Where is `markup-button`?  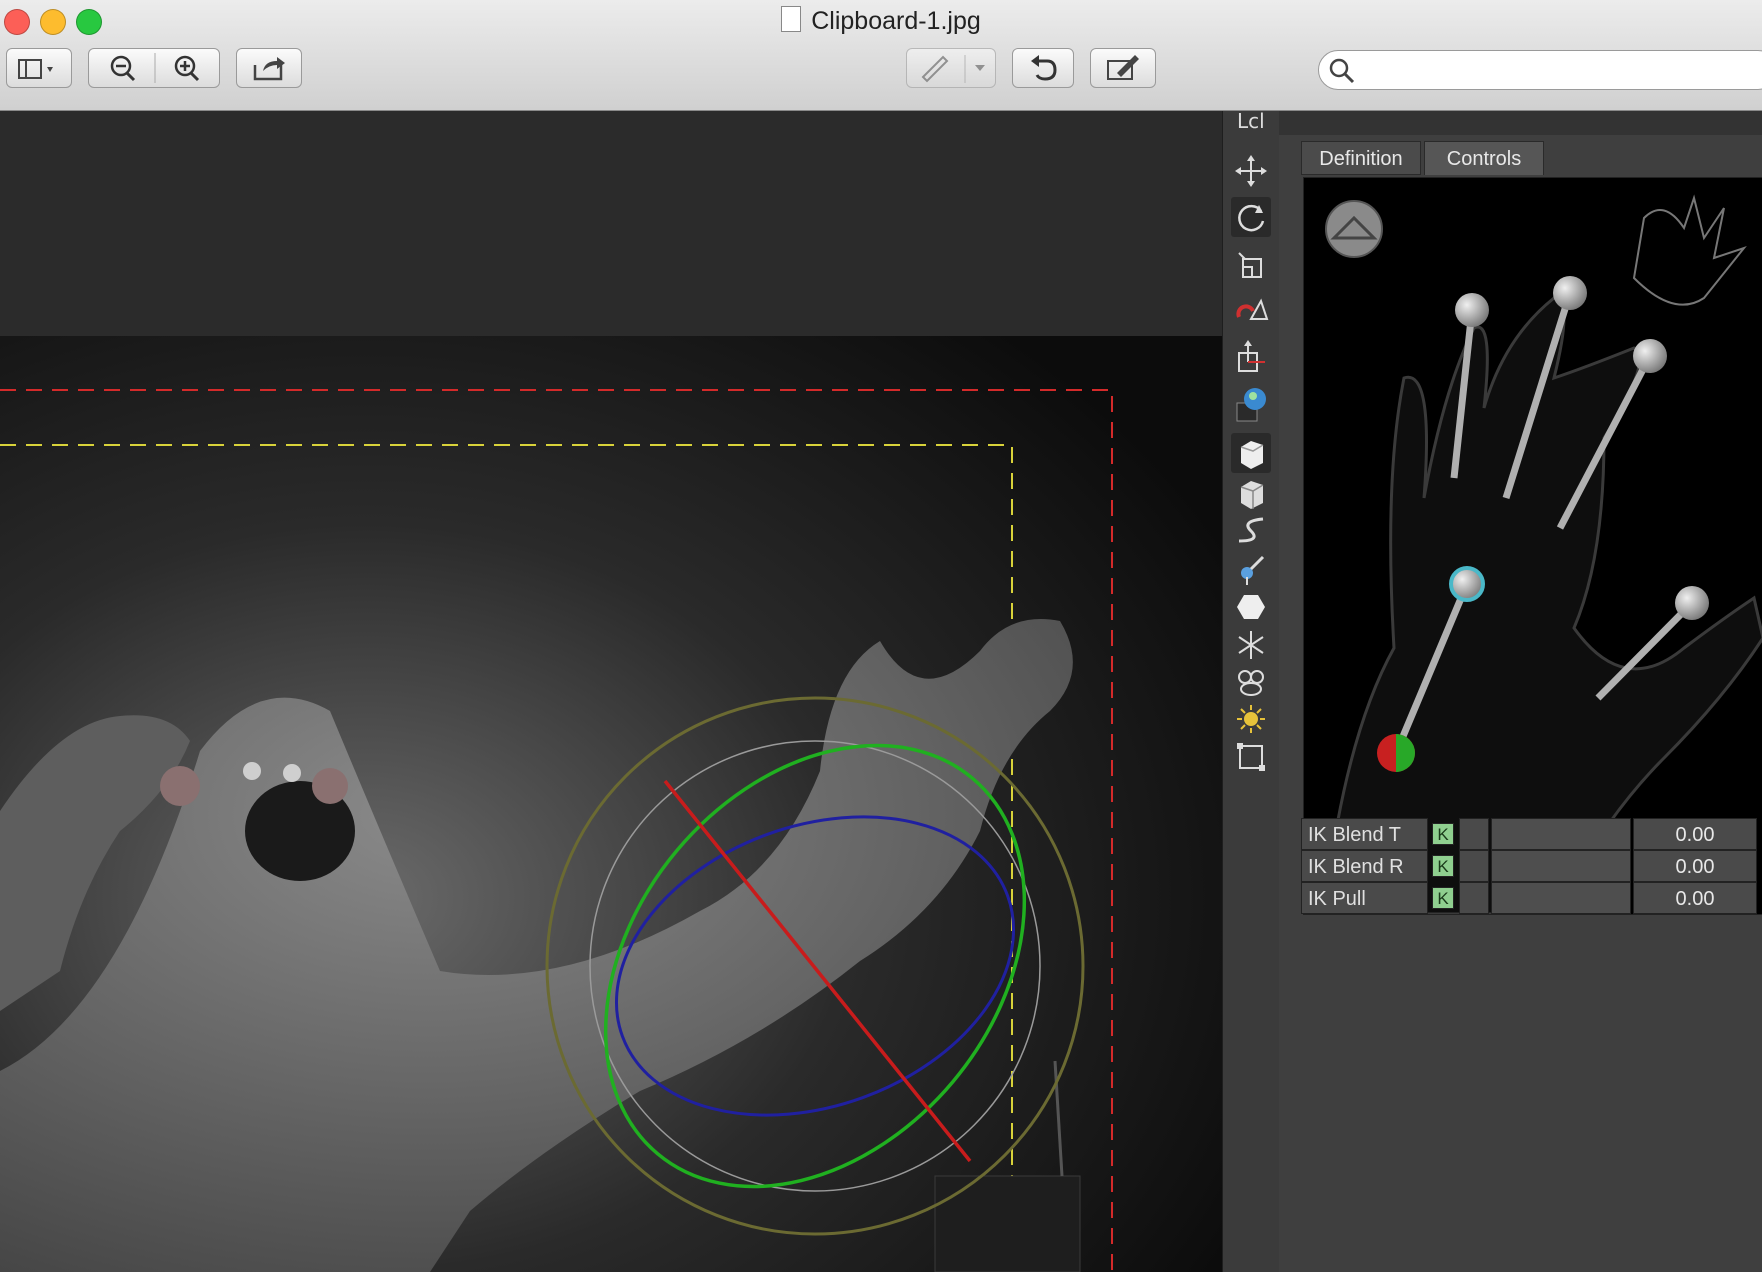 markup-button is located at coordinates (951, 68).